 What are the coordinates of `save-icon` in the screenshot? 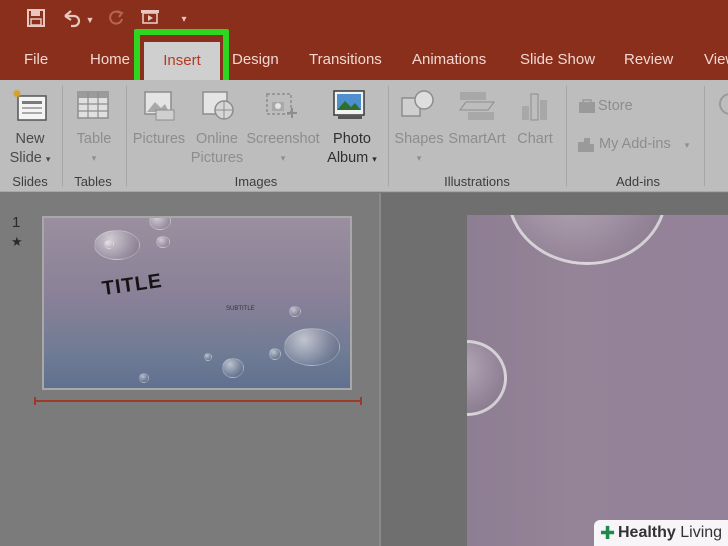 It's located at (36, 20).